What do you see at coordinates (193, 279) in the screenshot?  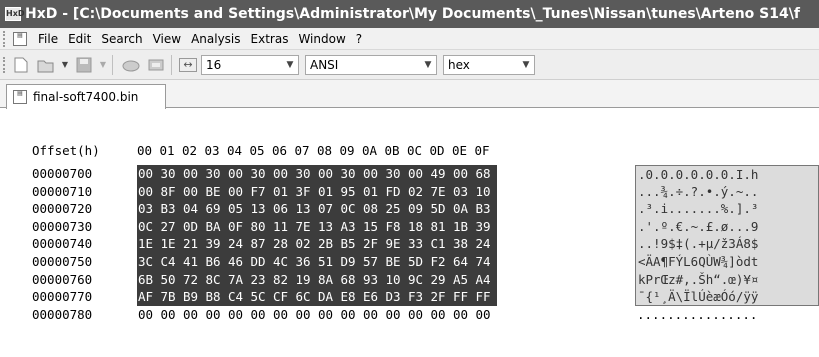 I see `hex-byte: 72` at bounding box center [193, 279].